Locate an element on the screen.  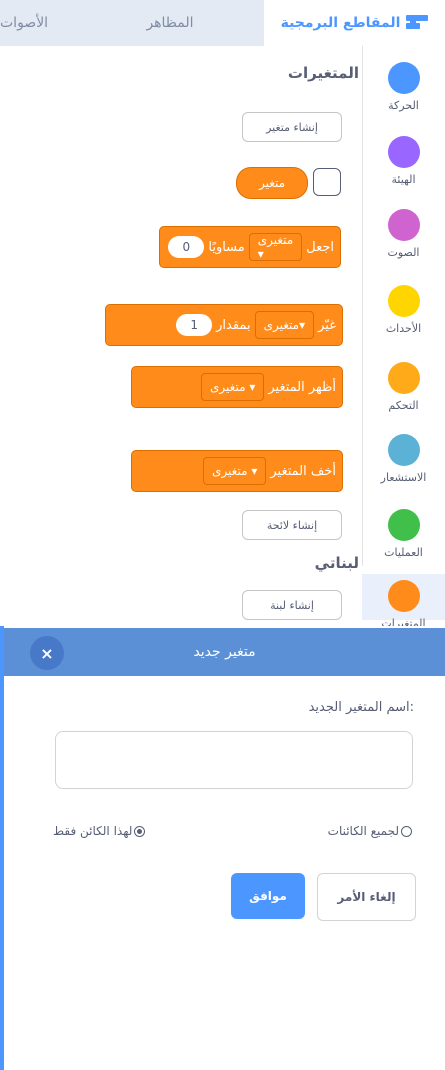
show-variable-block: أظهر المتغير متغيرى ▾ is located at coordinates (237, 387).